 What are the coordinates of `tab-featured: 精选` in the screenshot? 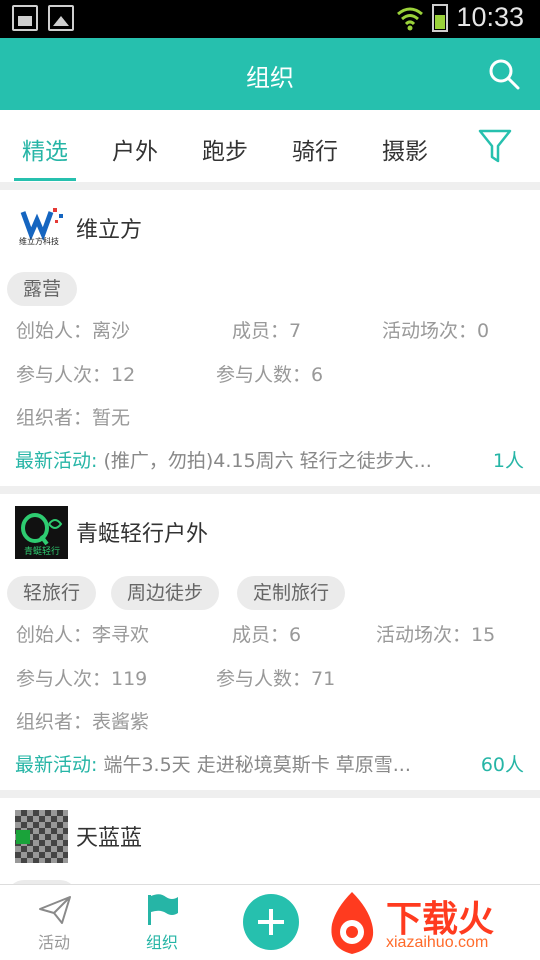 It's located at (45, 149).